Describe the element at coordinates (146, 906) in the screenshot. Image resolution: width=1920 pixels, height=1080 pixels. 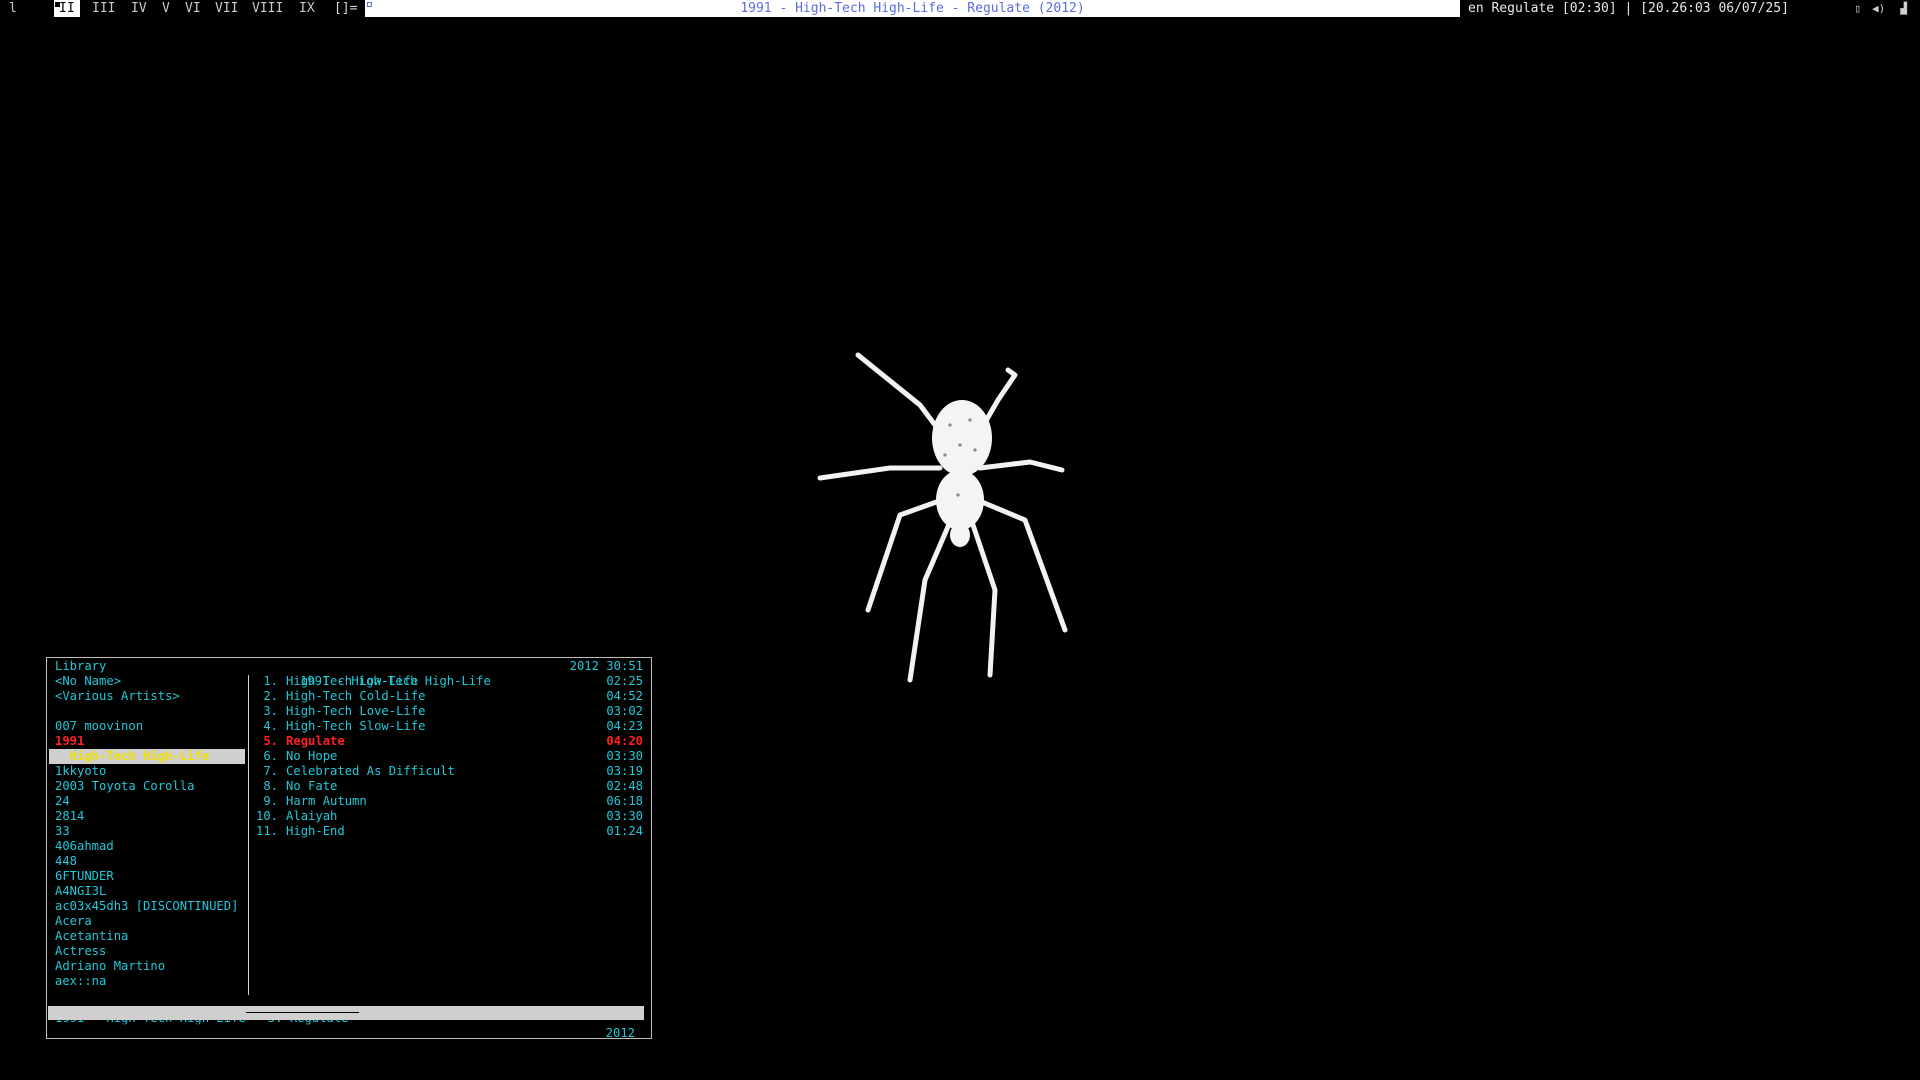
I see `artist-item: ac03x45dh3 [DISCONTINUED]` at that location.